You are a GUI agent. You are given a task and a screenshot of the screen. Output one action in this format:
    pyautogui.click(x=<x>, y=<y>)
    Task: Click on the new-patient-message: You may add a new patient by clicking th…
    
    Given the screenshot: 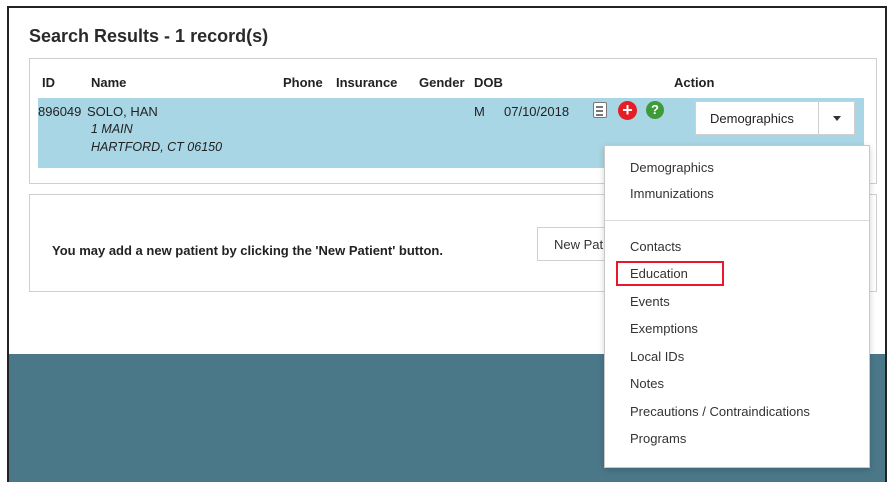 What is the action you would take?
    pyautogui.click(x=247, y=250)
    